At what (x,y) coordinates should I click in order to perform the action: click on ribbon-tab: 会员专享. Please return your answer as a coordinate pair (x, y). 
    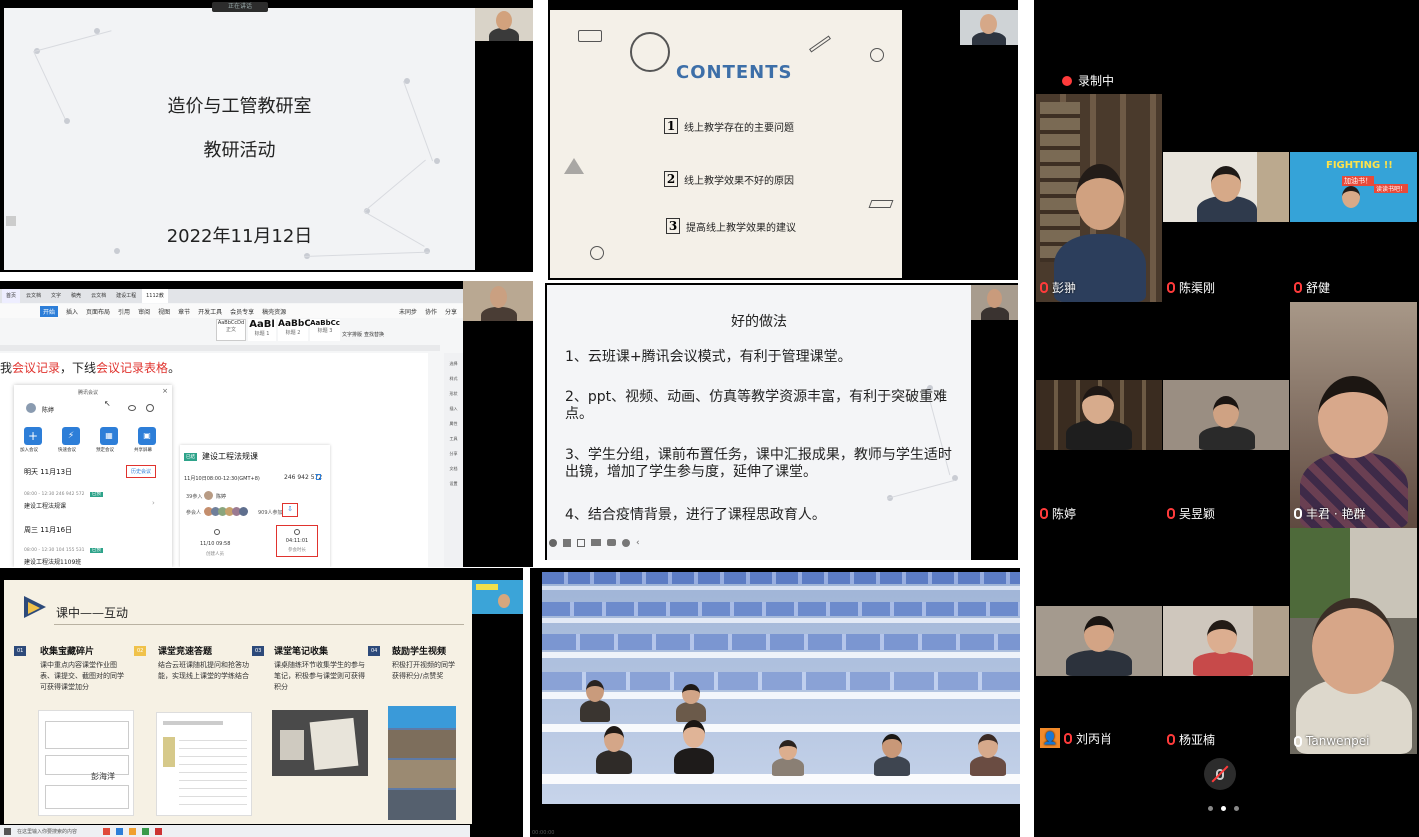
    Looking at the image, I should click on (242, 311).